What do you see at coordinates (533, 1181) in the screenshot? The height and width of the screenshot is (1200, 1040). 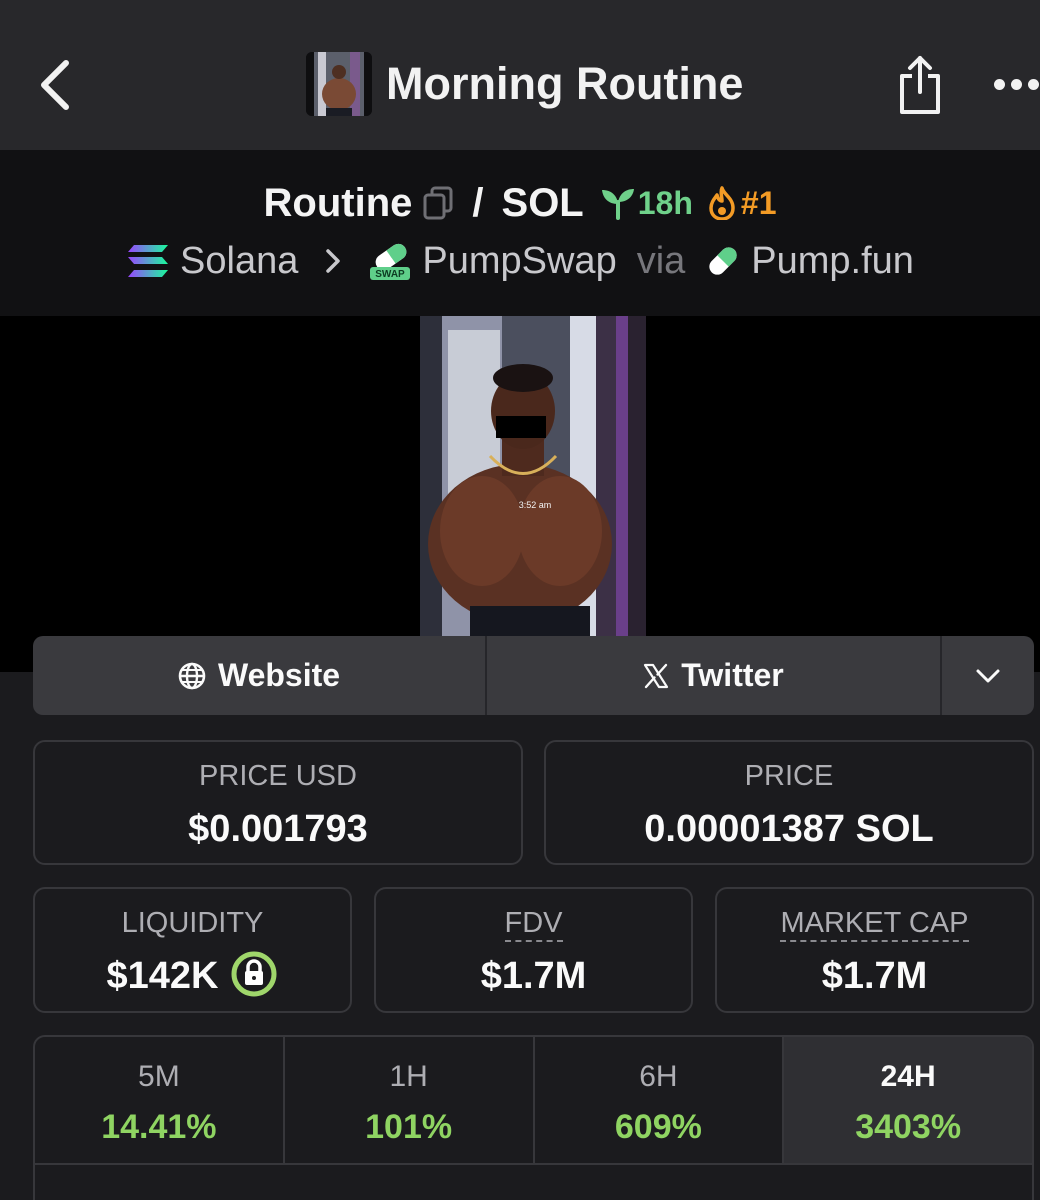 I see `stats-panel` at bounding box center [533, 1181].